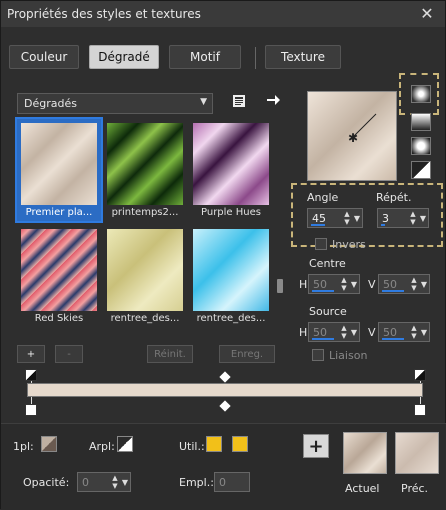 The height and width of the screenshot is (510, 446). Describe the element at coordinates (44, 57) in the screenshot. I see `tab-couleur: Couleur` at that location.